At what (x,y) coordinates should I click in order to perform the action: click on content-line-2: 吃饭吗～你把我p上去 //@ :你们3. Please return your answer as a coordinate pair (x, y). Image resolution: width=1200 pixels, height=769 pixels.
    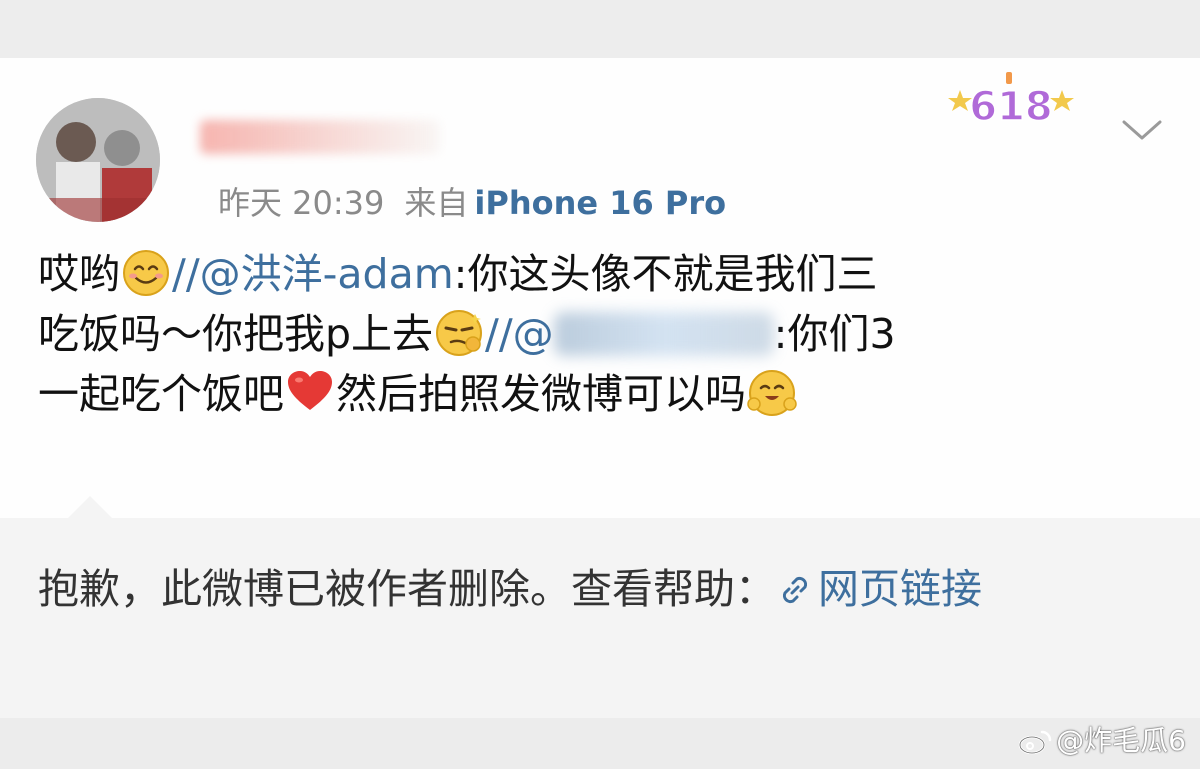
    Looking at the image, I should click on (600, 334).